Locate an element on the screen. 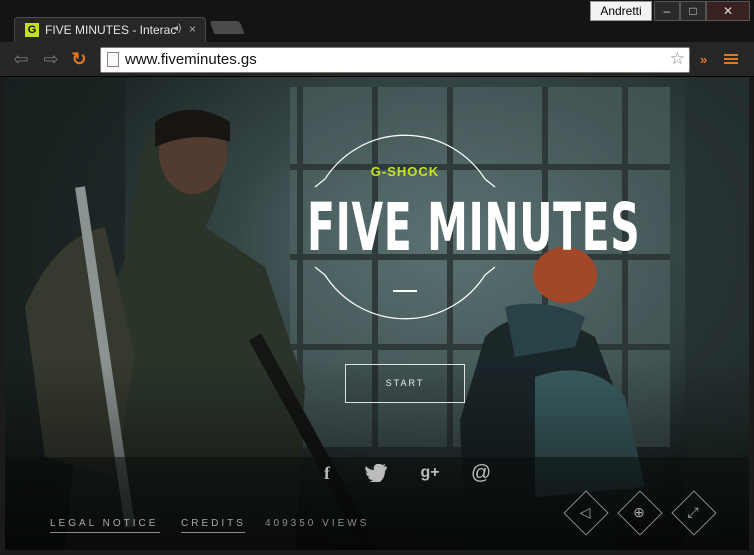 This screenshot has height=555, width=754. start-button: START is located at coordinates (405, 383).